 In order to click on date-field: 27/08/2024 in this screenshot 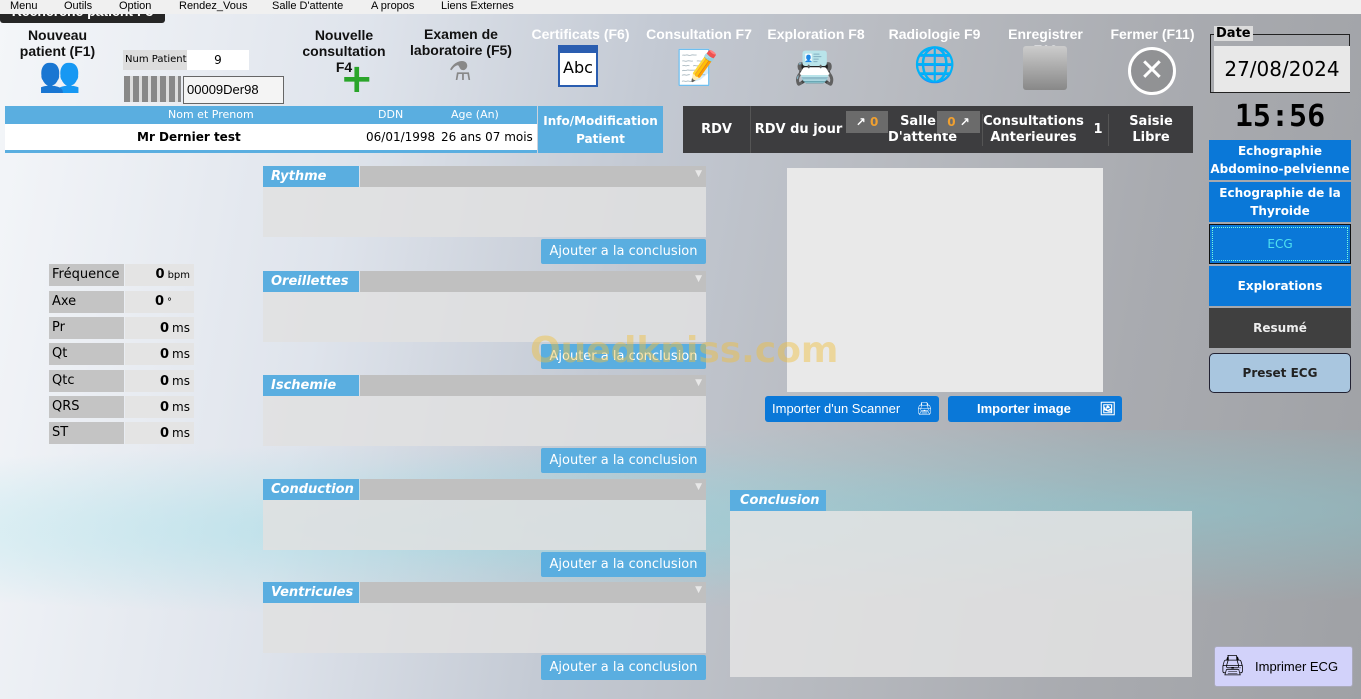, I will do `click(1282, 69)`.